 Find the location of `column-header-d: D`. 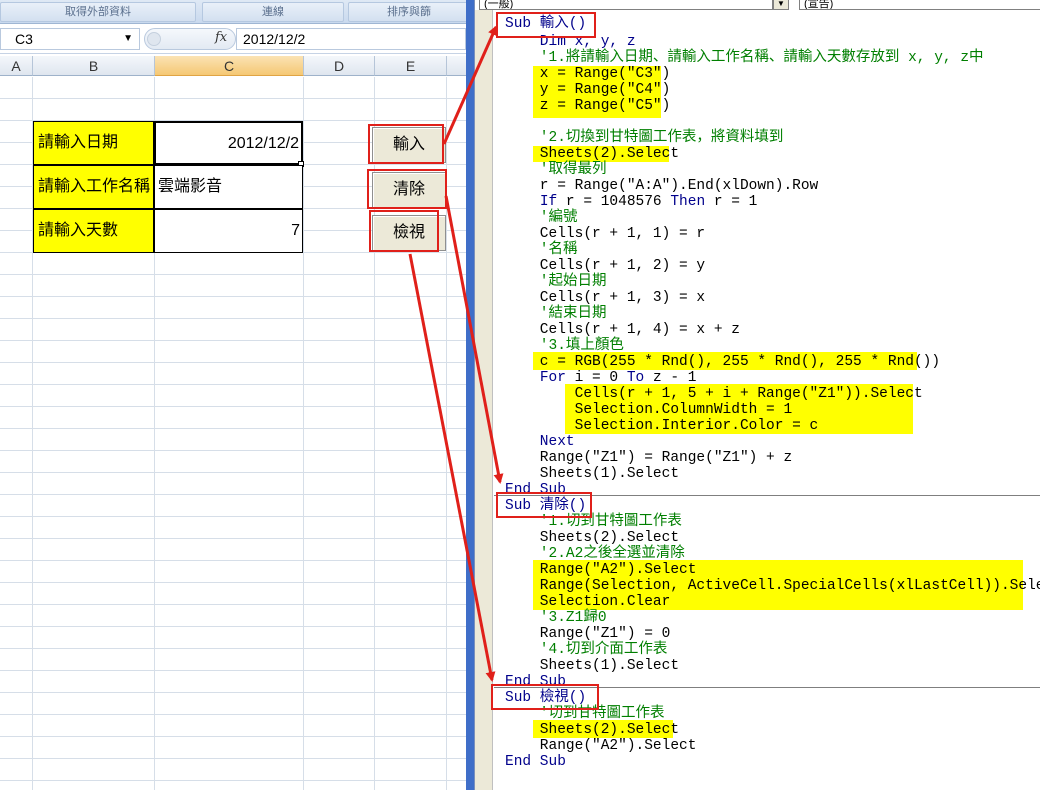

column-header-d: D is located at coordinates (339, 66).